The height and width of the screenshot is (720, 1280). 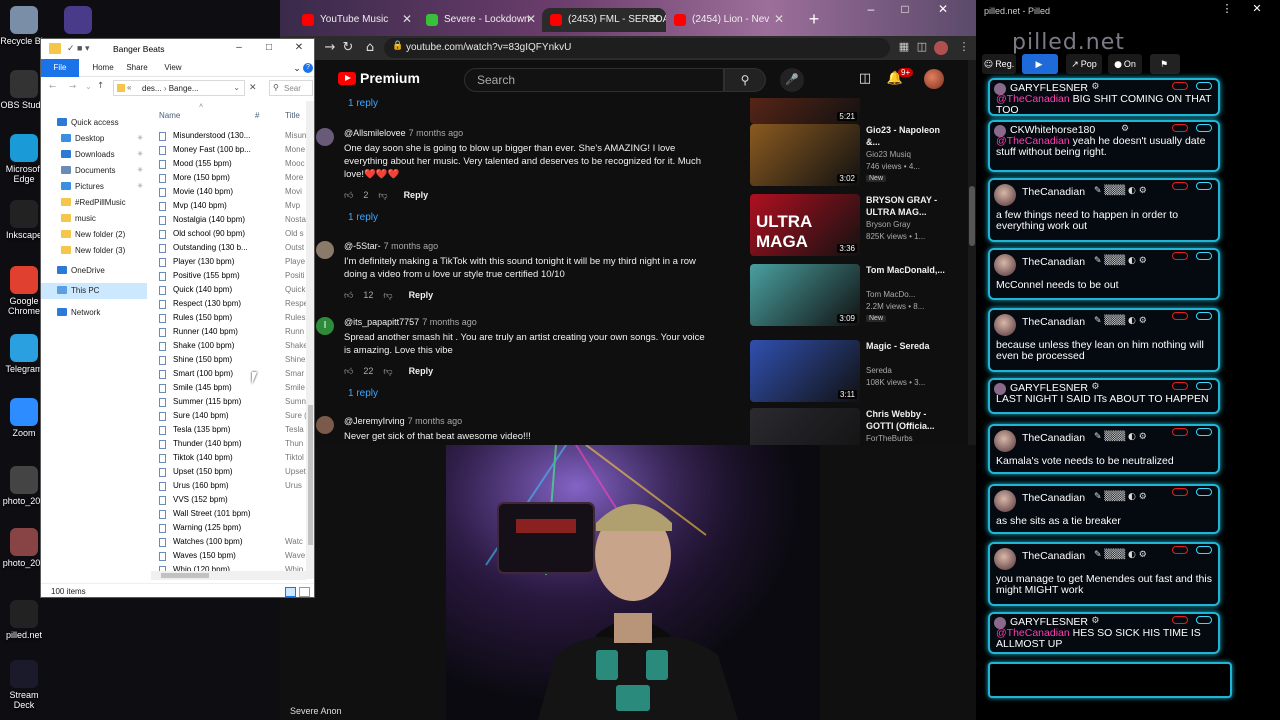 What do you see at coordinates (934, 79) in the screenshot?
I see `account-avatar` at bounding box center [934, 79].